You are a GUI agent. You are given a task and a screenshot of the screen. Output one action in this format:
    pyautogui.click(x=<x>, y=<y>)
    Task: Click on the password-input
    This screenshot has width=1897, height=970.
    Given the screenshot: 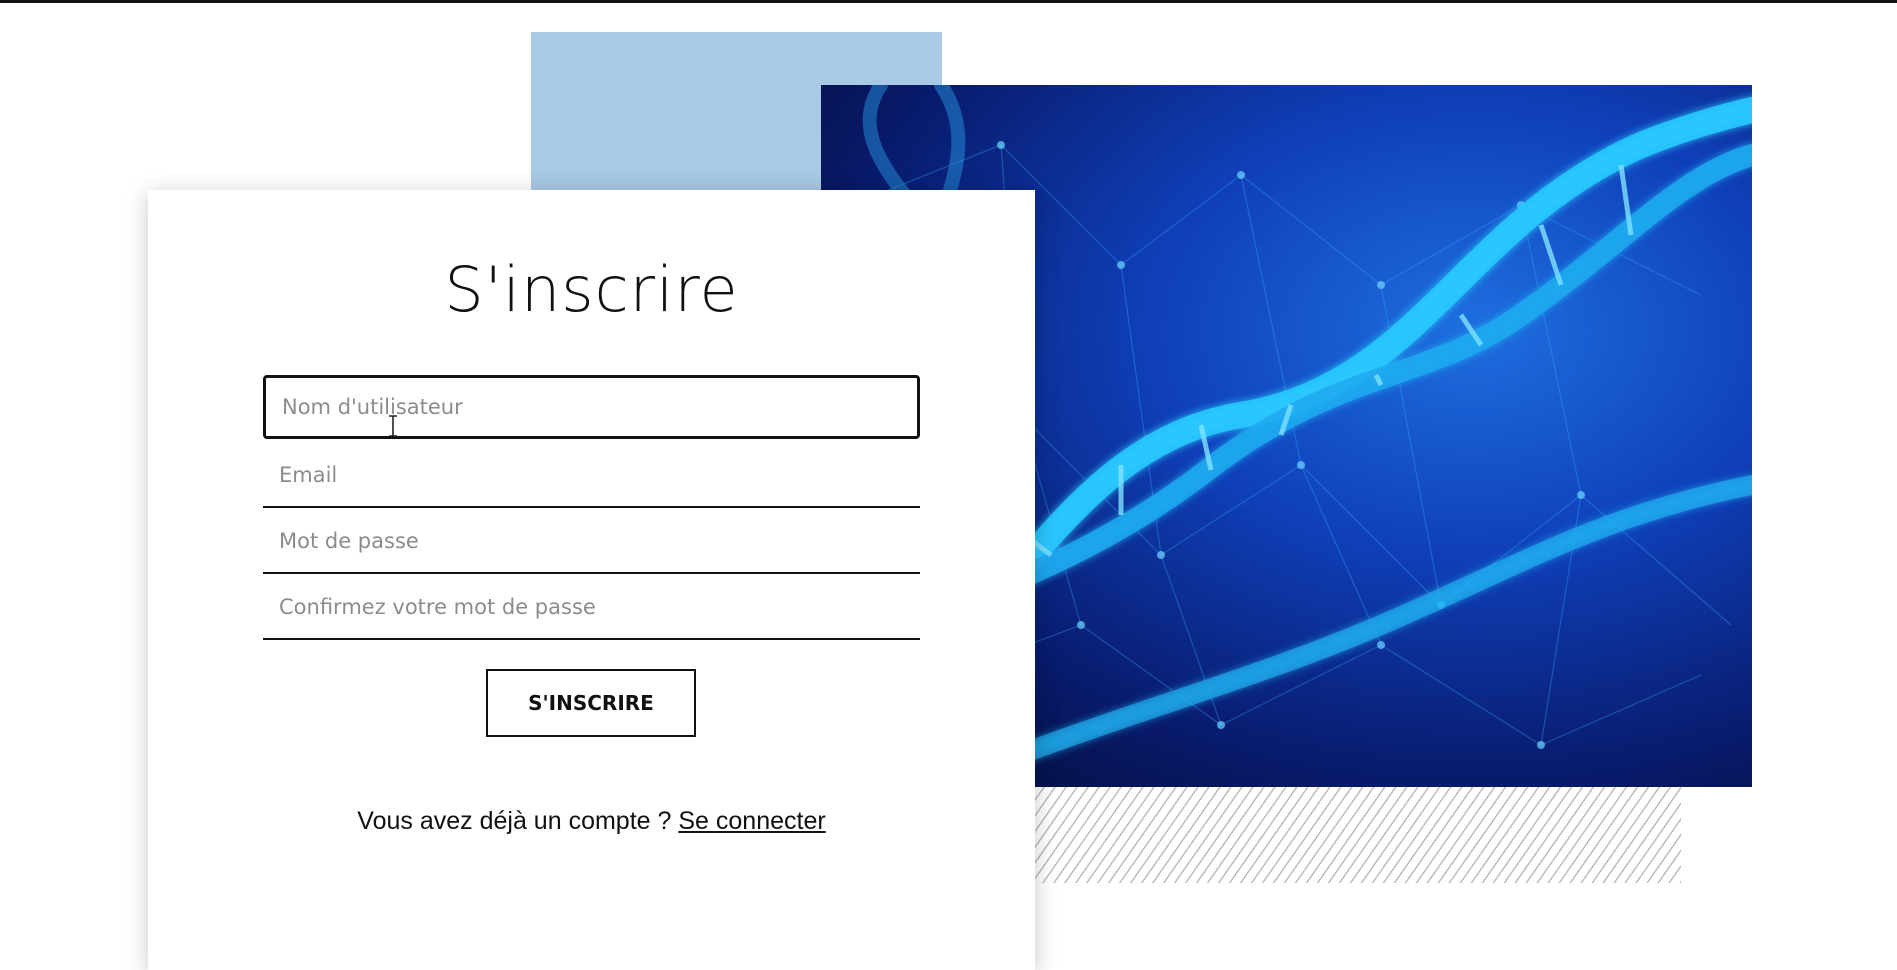 What is the action you would take?
    pyautogui.click(x=591, y=541)
    